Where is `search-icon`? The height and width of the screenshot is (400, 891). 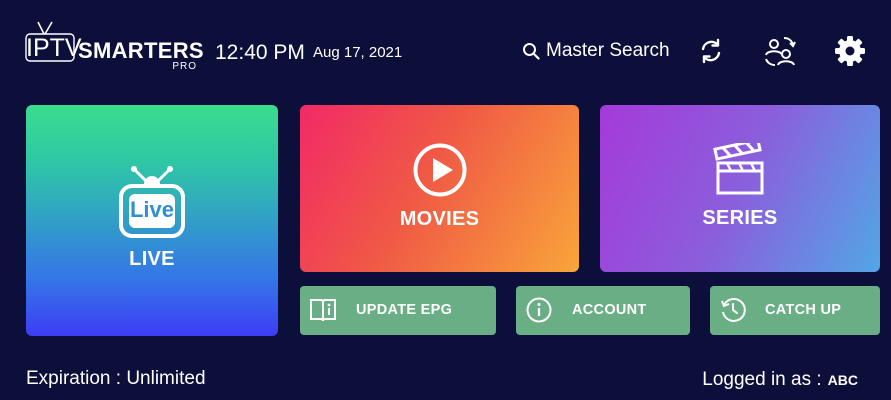 search-icon is located at coordinates (531, 51).